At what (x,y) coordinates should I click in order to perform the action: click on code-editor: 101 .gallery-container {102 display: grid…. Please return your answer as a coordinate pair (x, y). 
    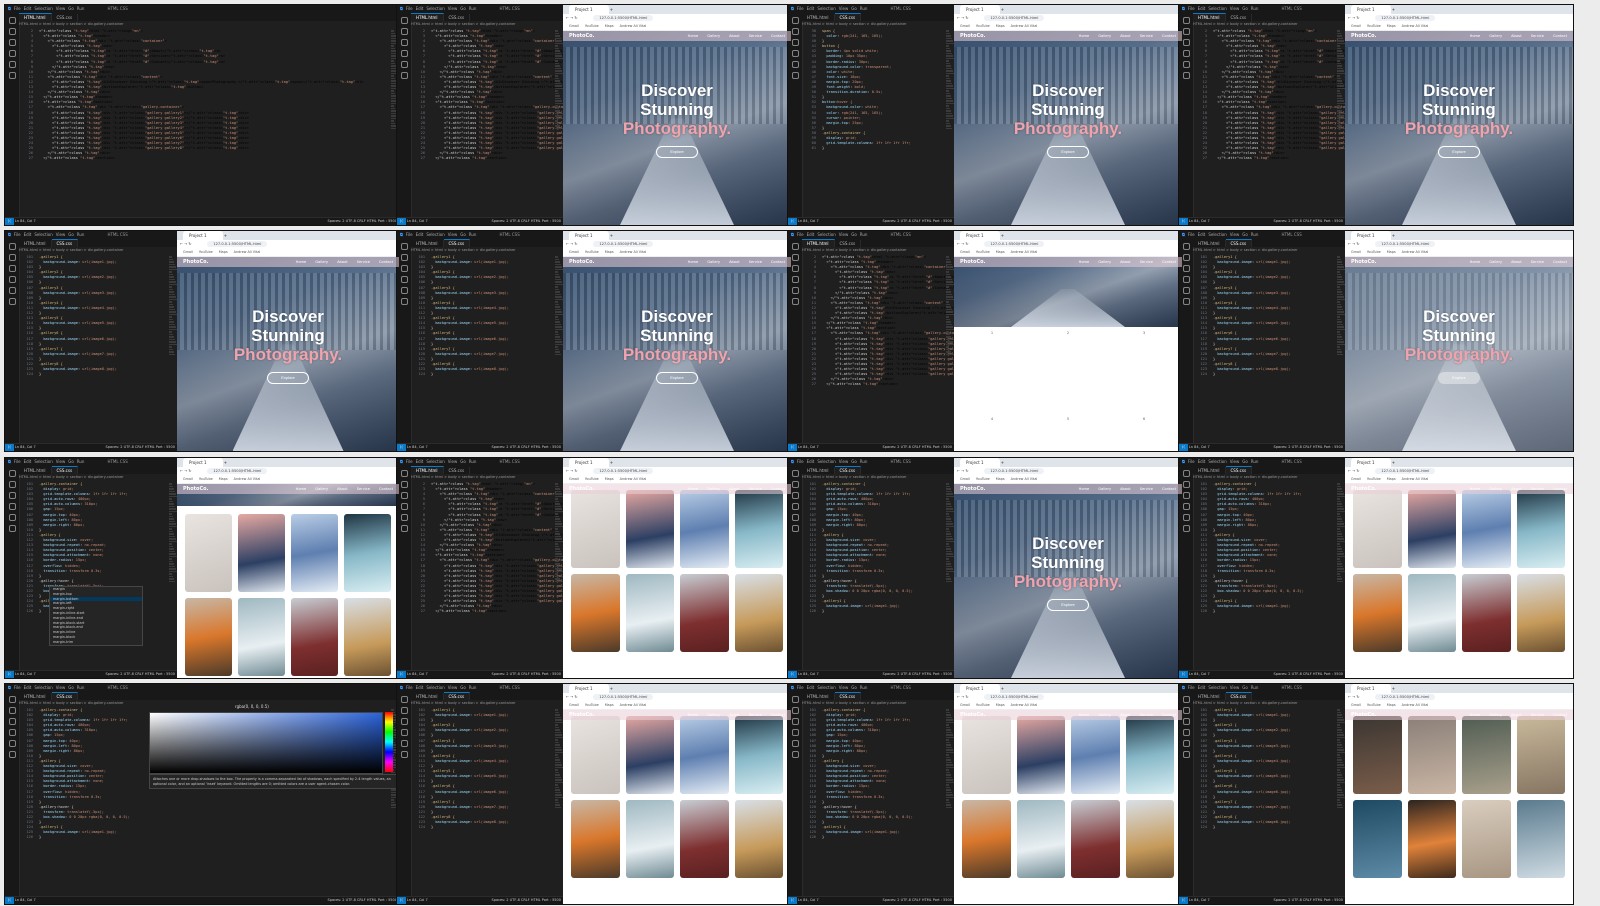
    Looking at the image, I should click on (879, 576).